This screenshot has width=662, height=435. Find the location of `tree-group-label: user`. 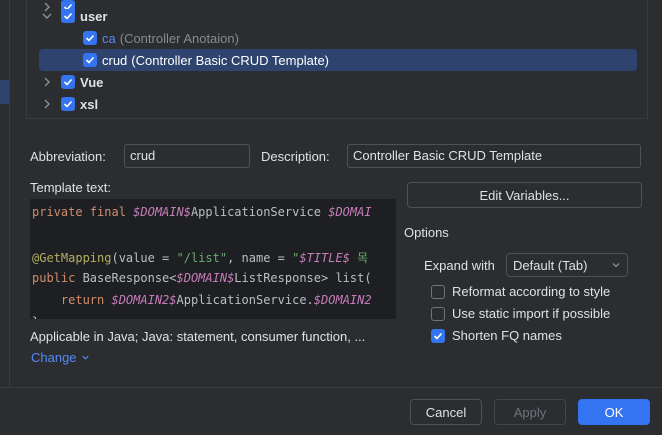

tree-group-label: user is located at coordinates (94, 16).